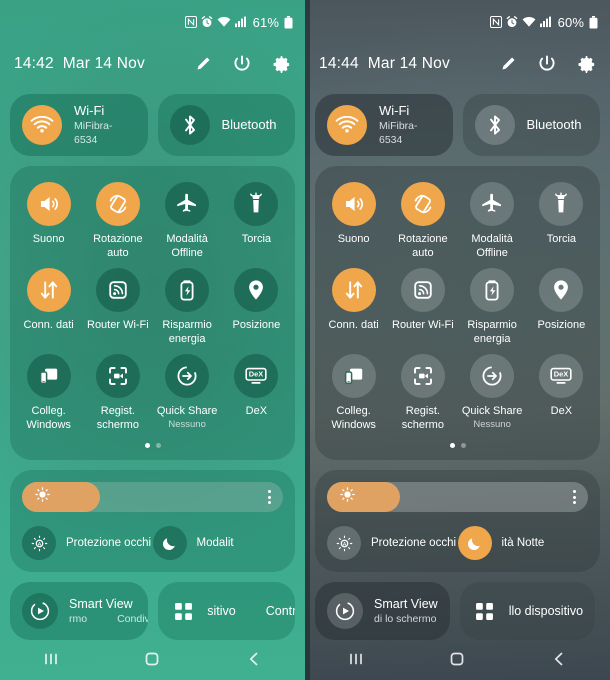 The height and width of the screenshot is (680, 610). I want to click on toggle-label: Rotazione auto, so click(423, 246).